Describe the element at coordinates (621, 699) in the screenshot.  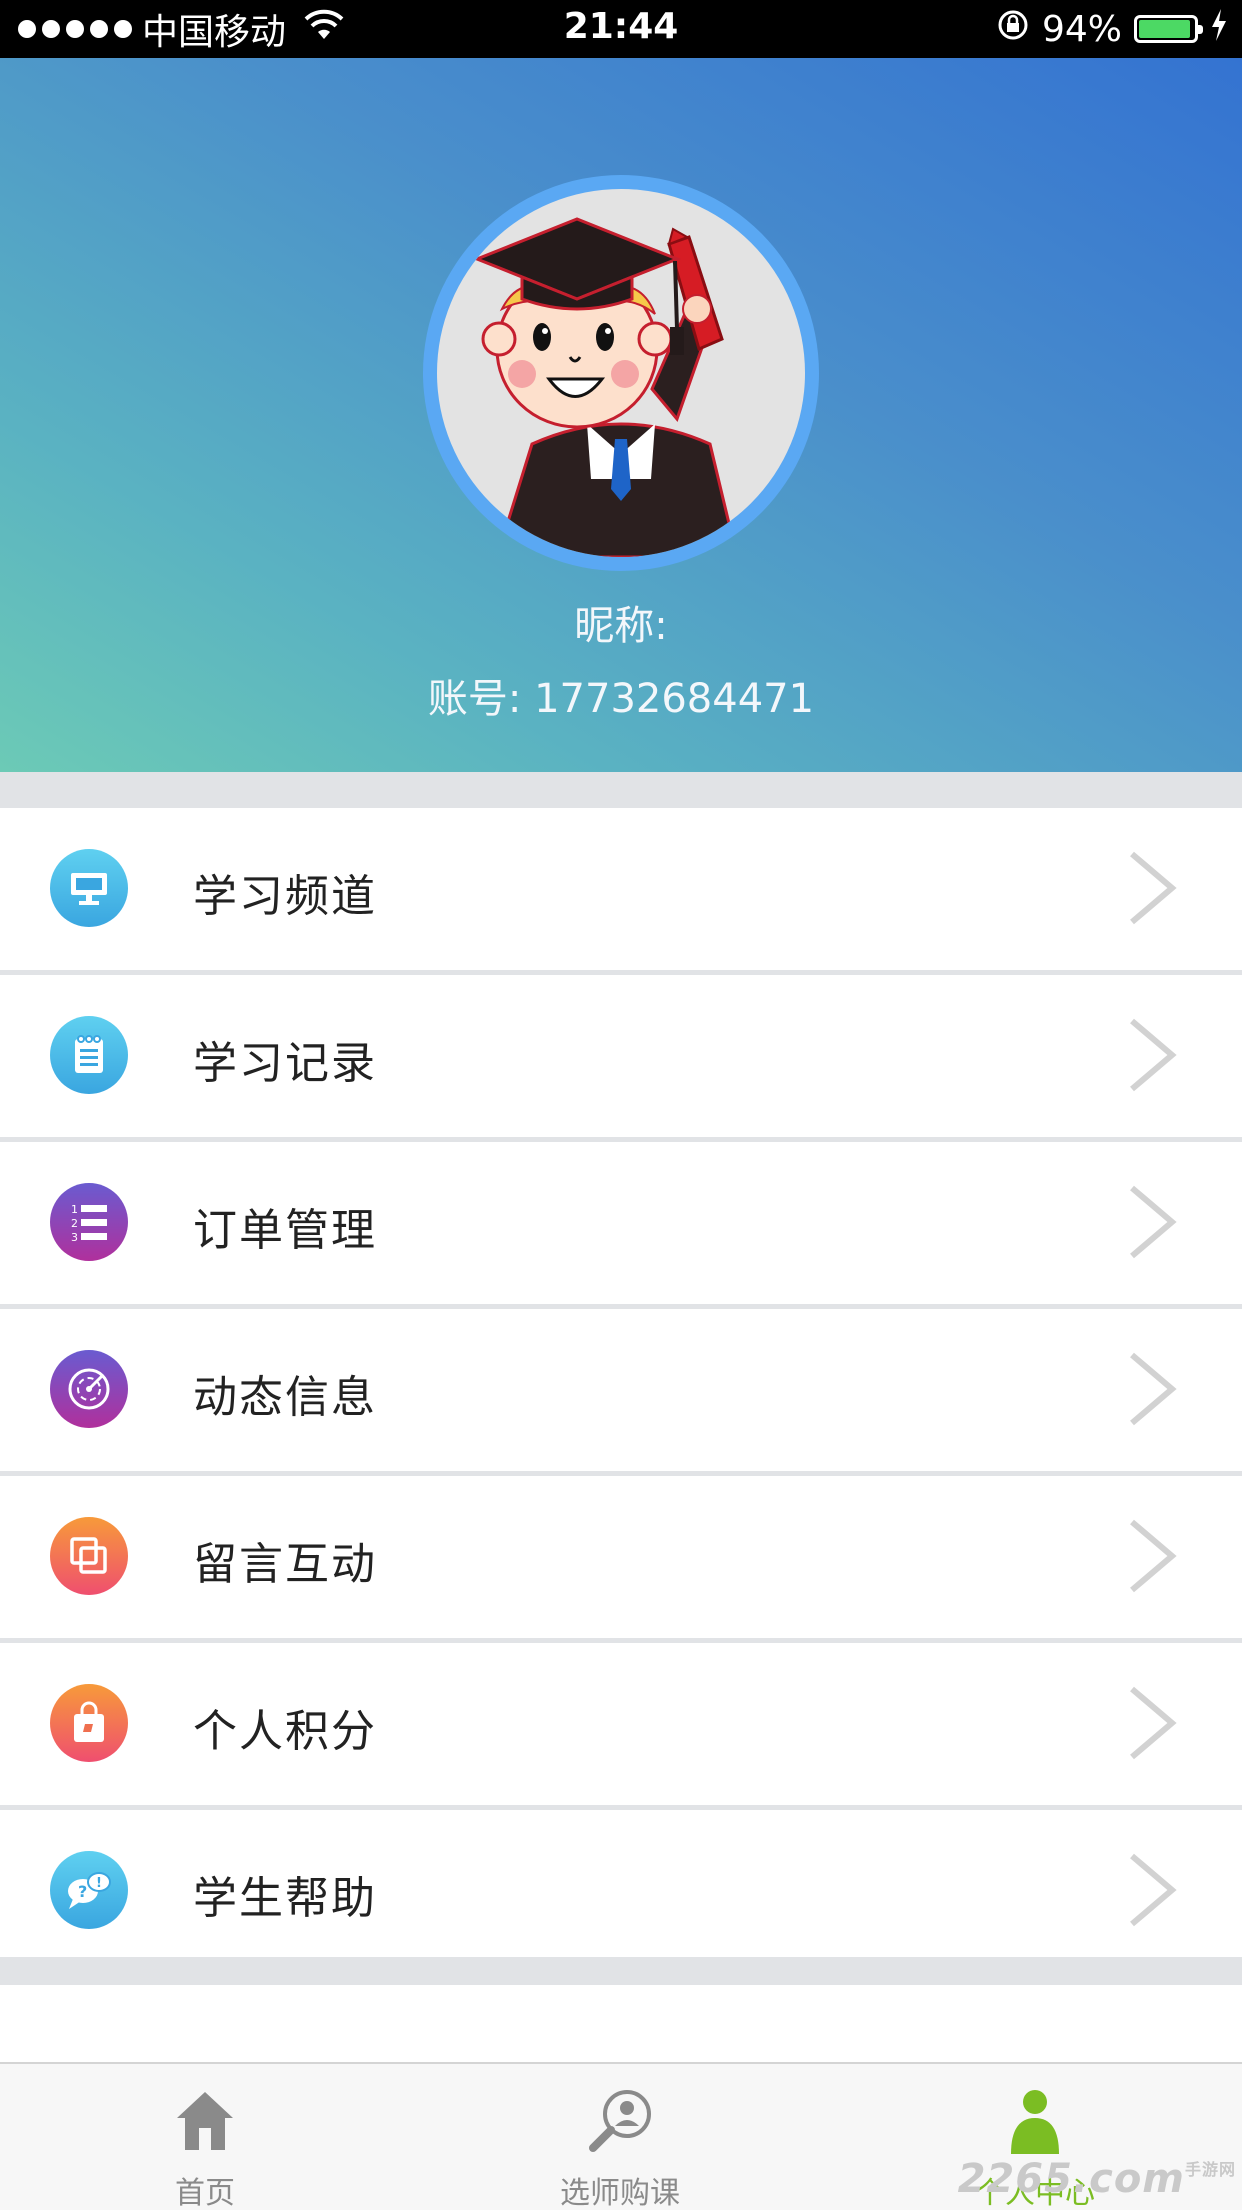
I see `account-label: 账号: 17732684471` at that location.